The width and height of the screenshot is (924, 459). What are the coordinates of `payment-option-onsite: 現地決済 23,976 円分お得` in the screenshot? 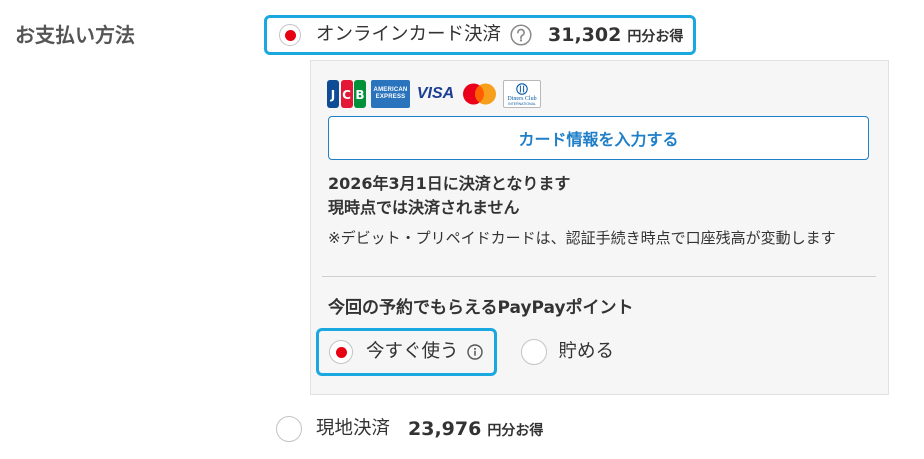 It's located at (409, 429).